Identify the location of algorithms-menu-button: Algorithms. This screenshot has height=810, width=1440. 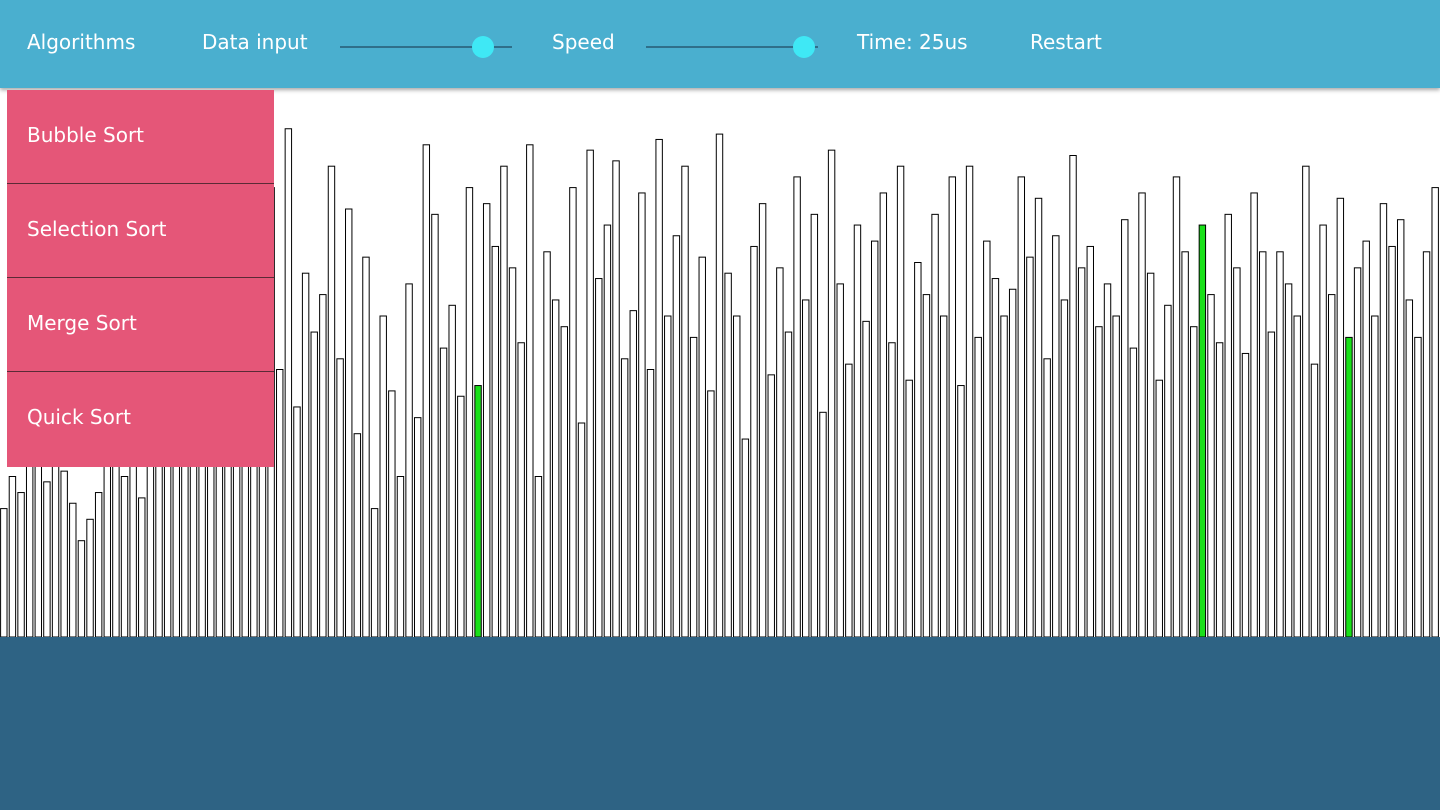
(81, 42).